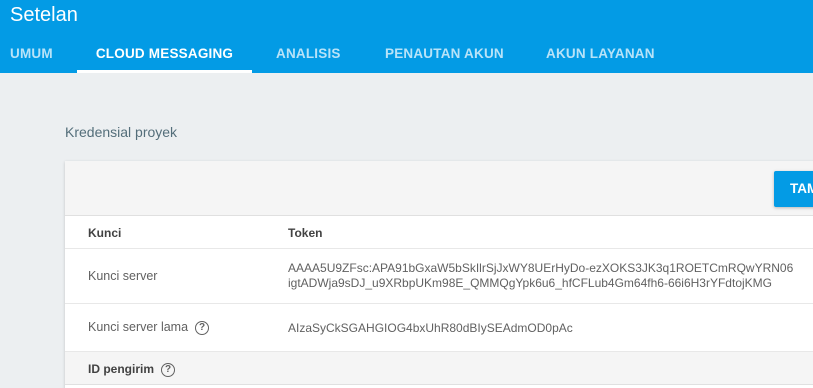 The image size is (813, 388). What do you see at coordinates (121, 132) in the screenshot?
I see `section-title: Kredensial proyek` at bounding box center [121, 132].